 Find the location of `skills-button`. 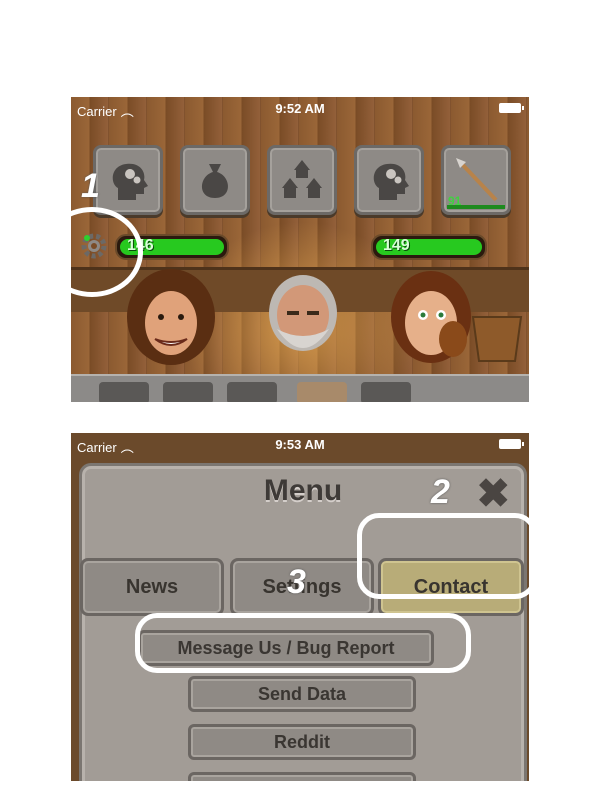

skills-button is located at coordinates (389, 180).